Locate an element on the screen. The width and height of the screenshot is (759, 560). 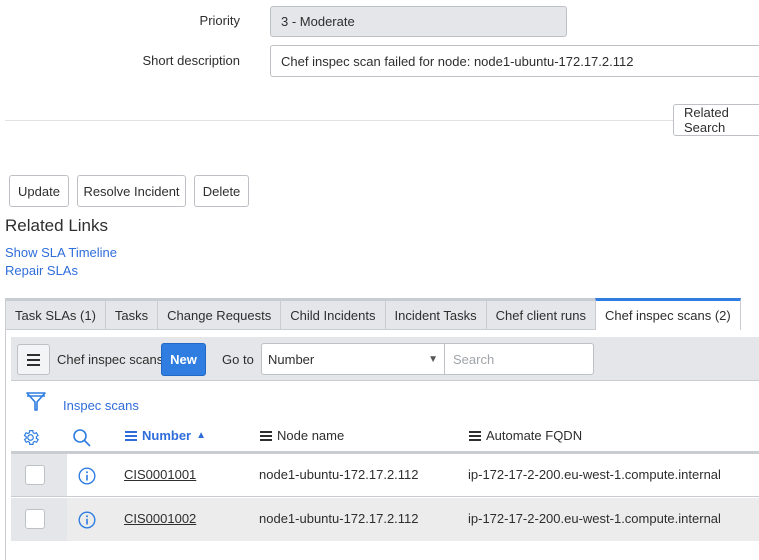
filter-icon is located at coordinates (36, 402).